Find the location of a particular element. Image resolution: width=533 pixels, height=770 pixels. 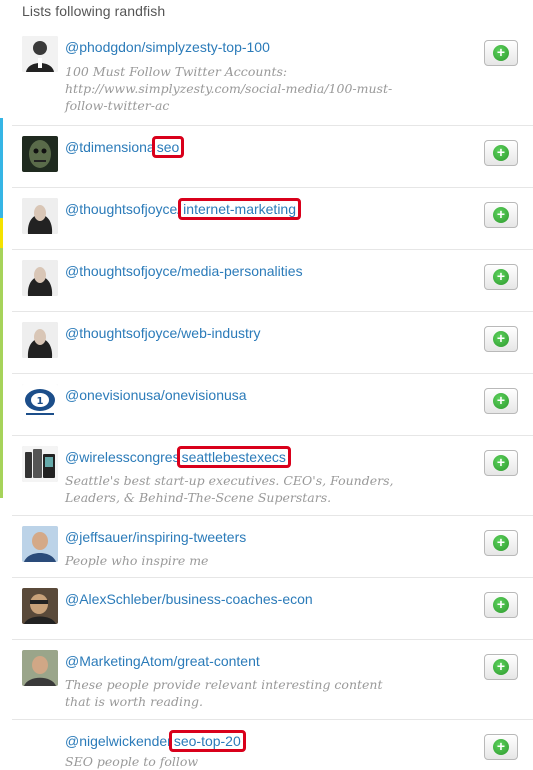

page-title: Lists following randfish is located at coordinates (94, 11).